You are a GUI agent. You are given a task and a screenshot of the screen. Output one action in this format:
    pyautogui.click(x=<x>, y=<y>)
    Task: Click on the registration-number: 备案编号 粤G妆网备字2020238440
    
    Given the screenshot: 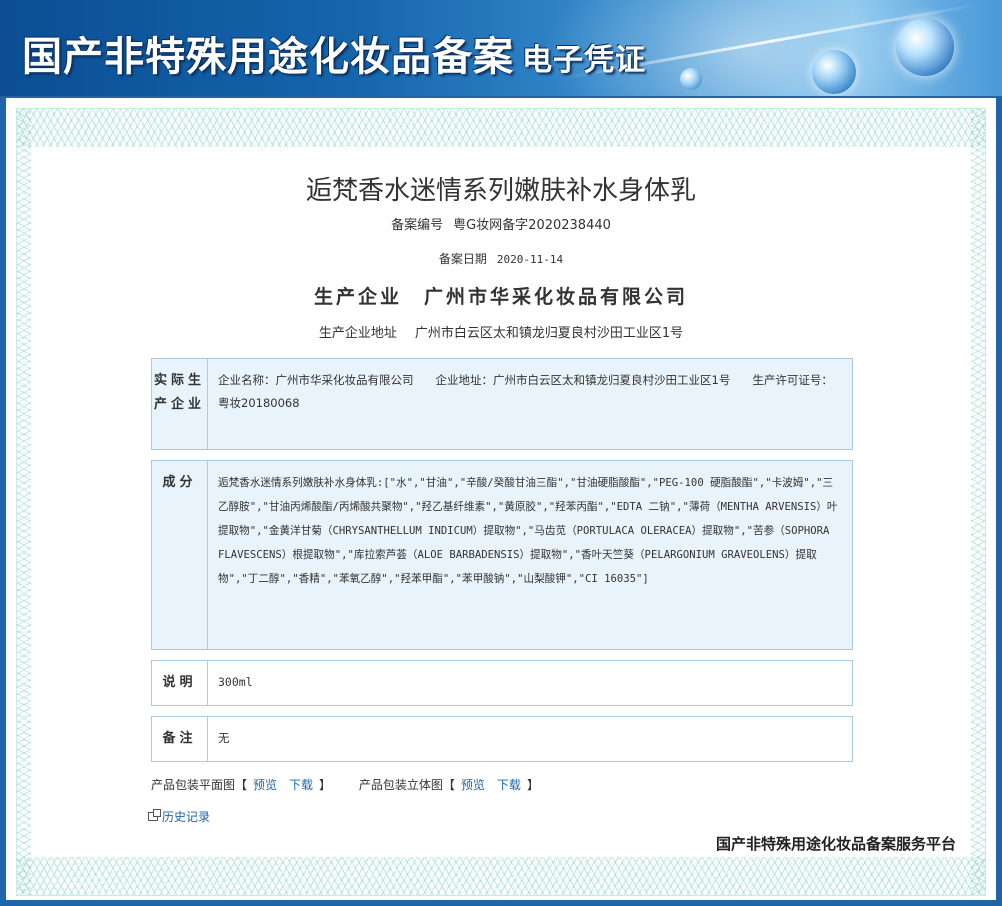 What is the action you would take?
    pyautogui.click(x=501, y=223)
    